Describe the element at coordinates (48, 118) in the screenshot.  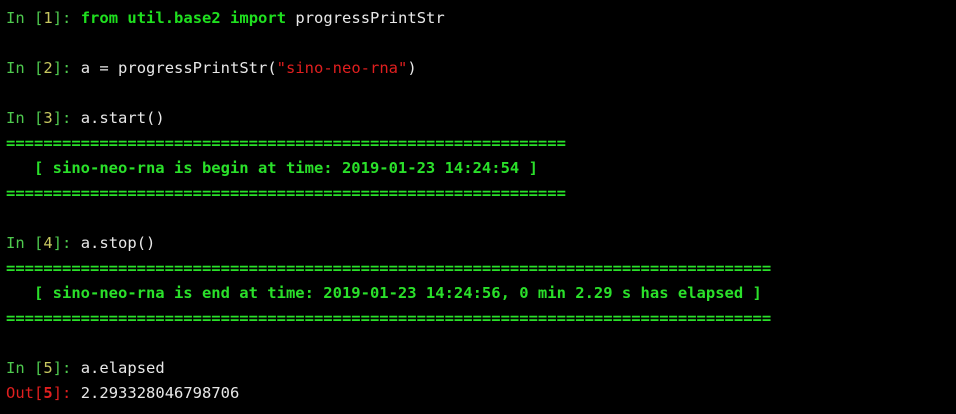
I see `in-prompt-number: 3` at that location.